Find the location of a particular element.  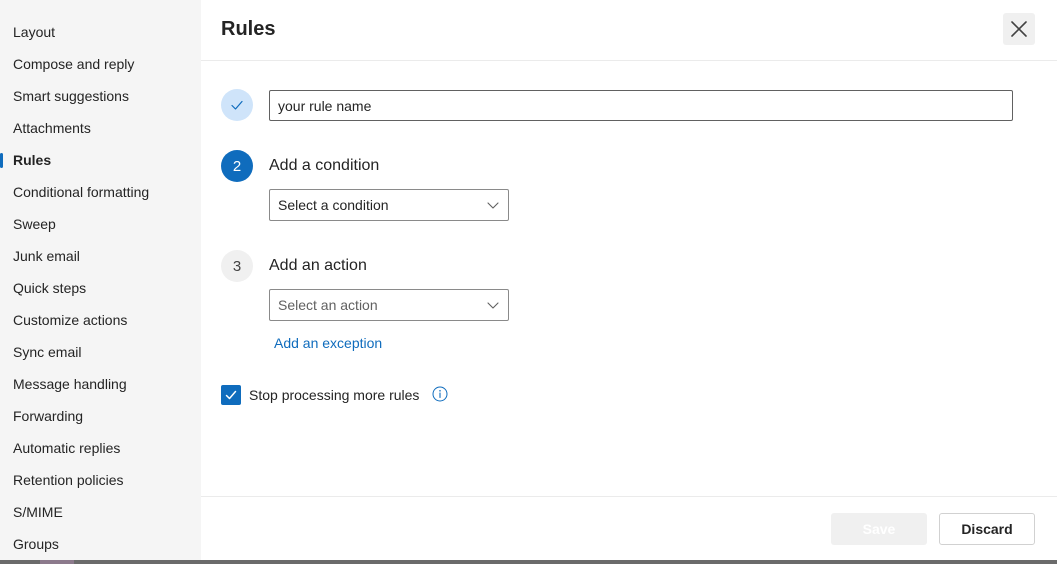

action-dropdown-value: Select an action is located at coordinates (328, 305).